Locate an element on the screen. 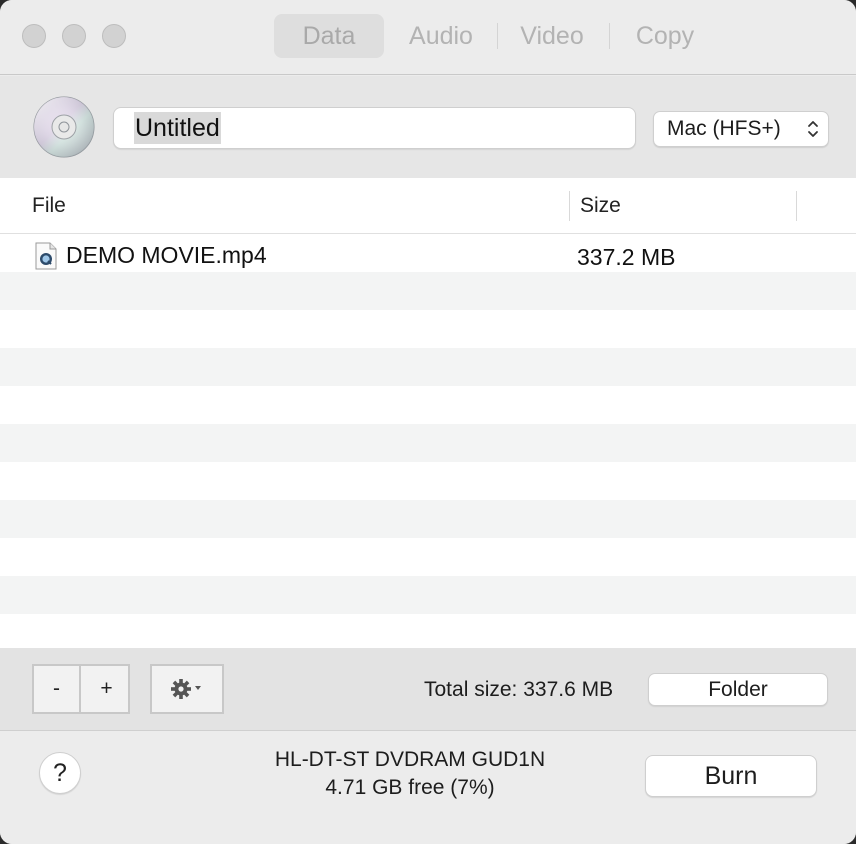  total-size-label: Total size: 337.6 MB is located at coordinates (519, 689).